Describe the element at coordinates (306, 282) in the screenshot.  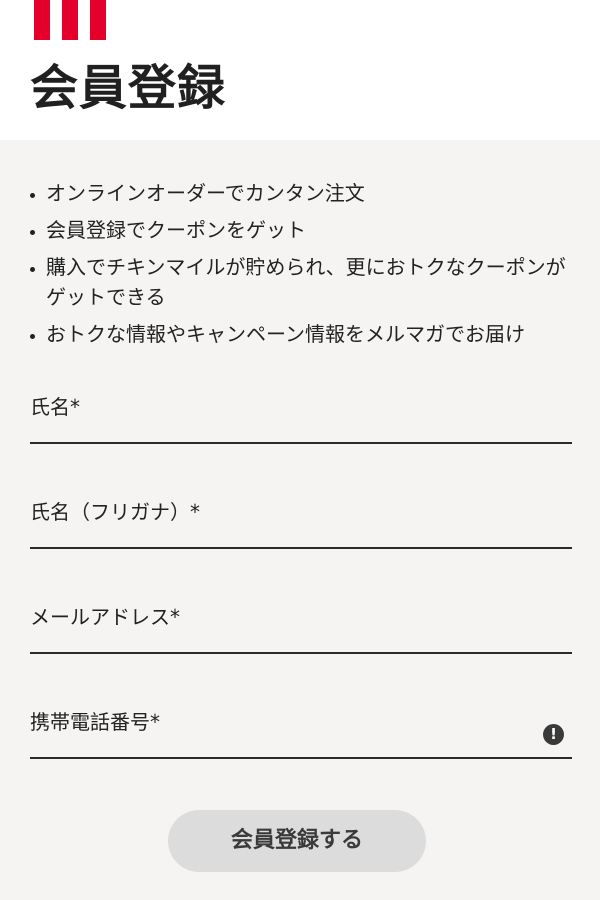
I see `benefit-text: 購入でチキンマイルが貯められ、更におトクなクーポンがゲットできる` at that location.